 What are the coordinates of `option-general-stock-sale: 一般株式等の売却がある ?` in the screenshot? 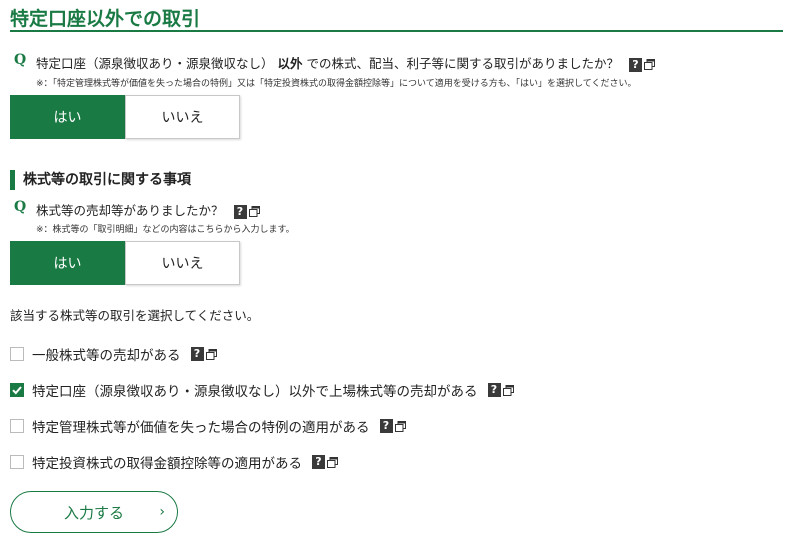 It's located at (113, 354).